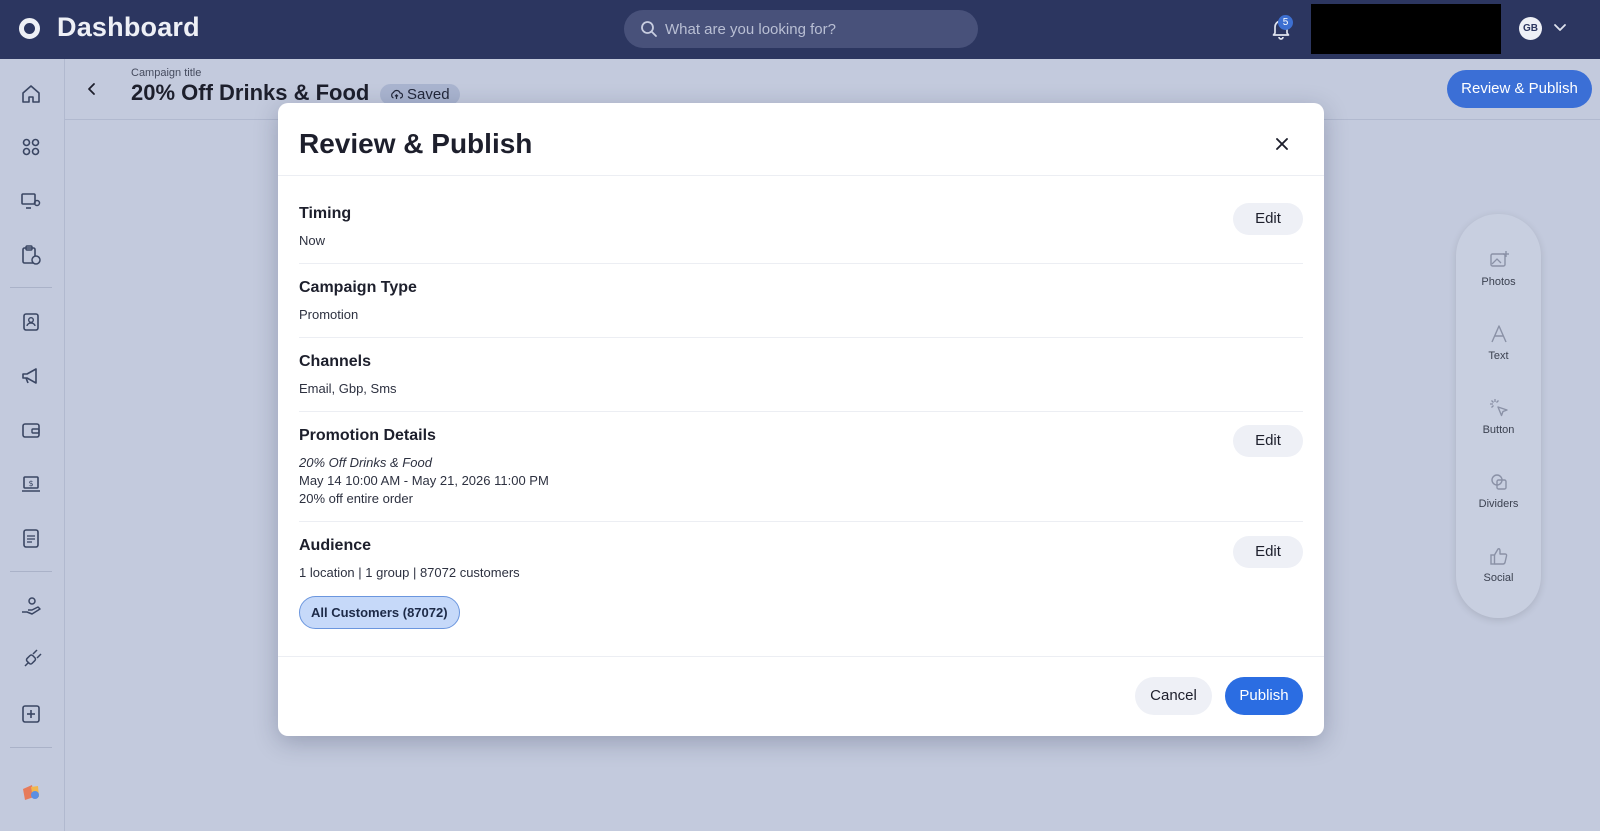 Image resolution: width=1600 pixels, height=831 pixels. I want to click on tool-label: Button, so click(1498, 430).